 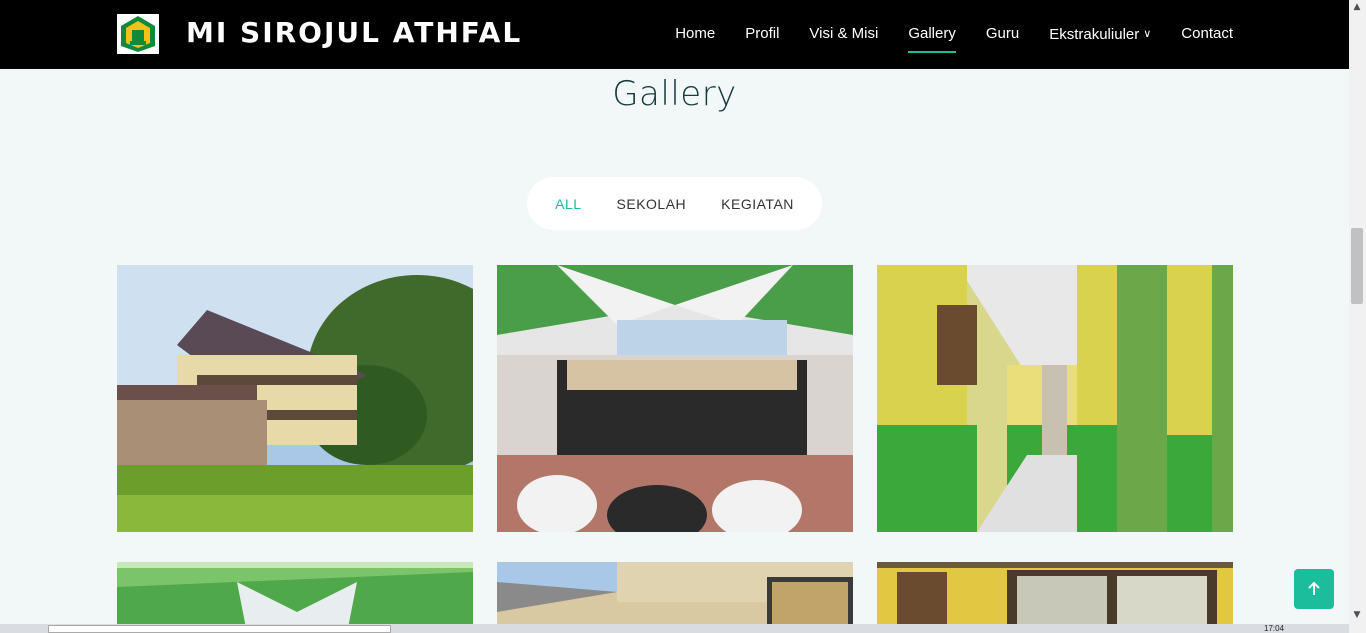 I want to click on photo-classroom-window, so click(x=1055, y=597).